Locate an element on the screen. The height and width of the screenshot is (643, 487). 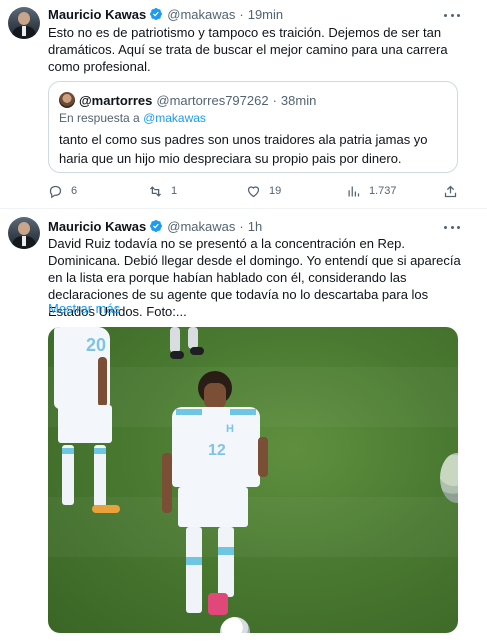
retweet-icon is located at coordinates (155, 191).